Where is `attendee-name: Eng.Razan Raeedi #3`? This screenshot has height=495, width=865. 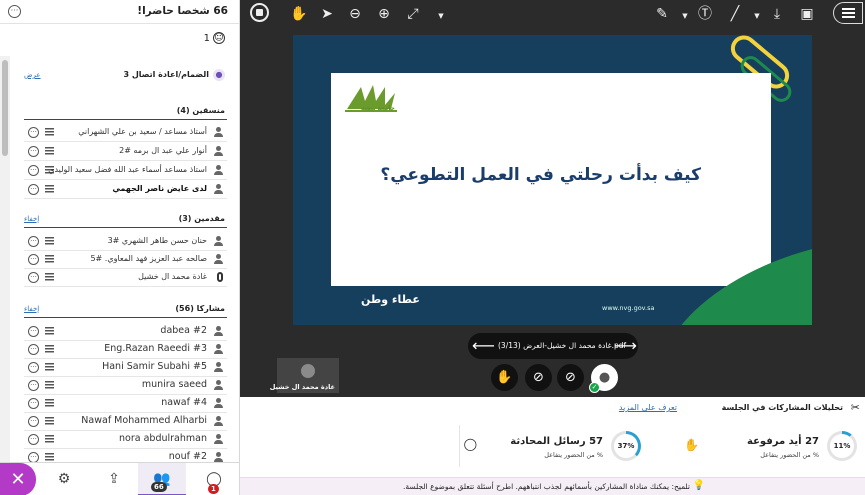 attendee-name: Eng.Razan Raeedi #3 is located at coordinates (155, 348).